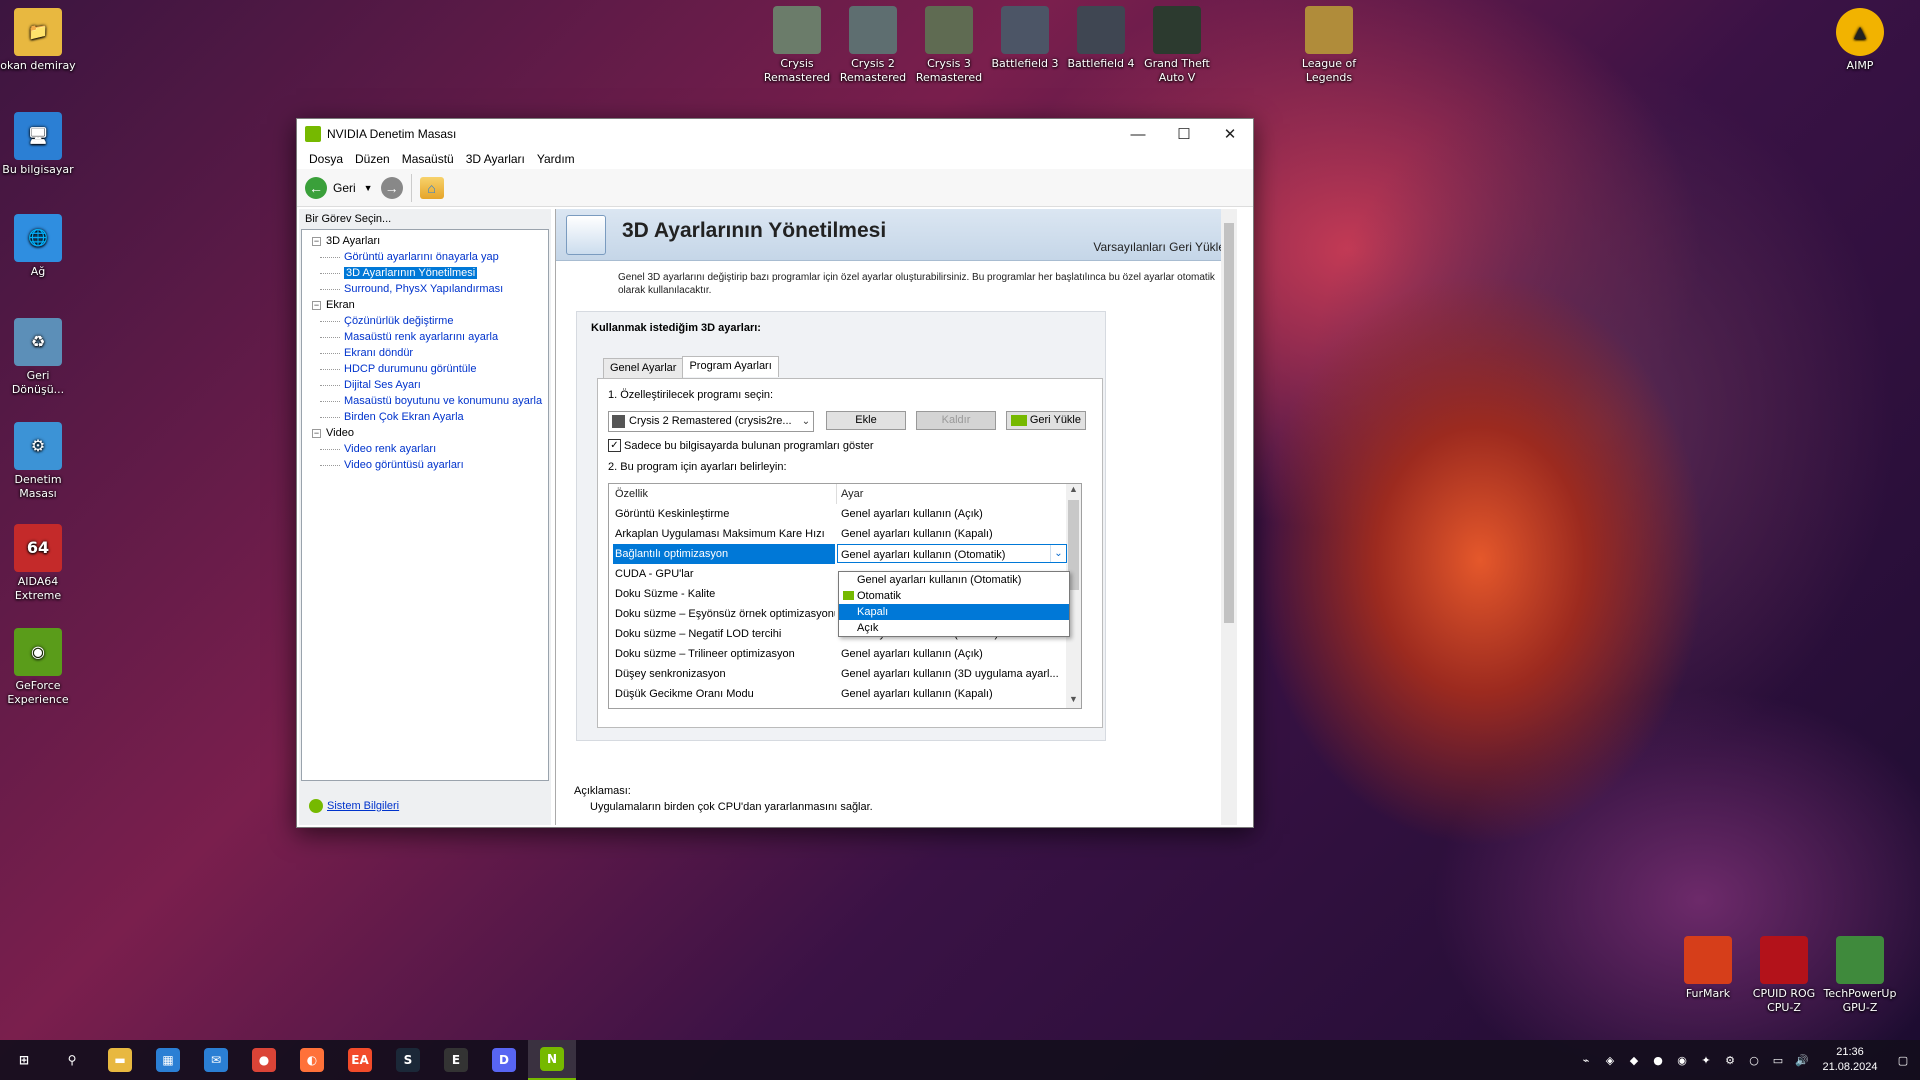 The image size is (1920, 1080). What do you see at coordinates (1610, 1060) in the screenshot?
I see `tray-app-icon: ◈` at bounding box center [1610, 1060].